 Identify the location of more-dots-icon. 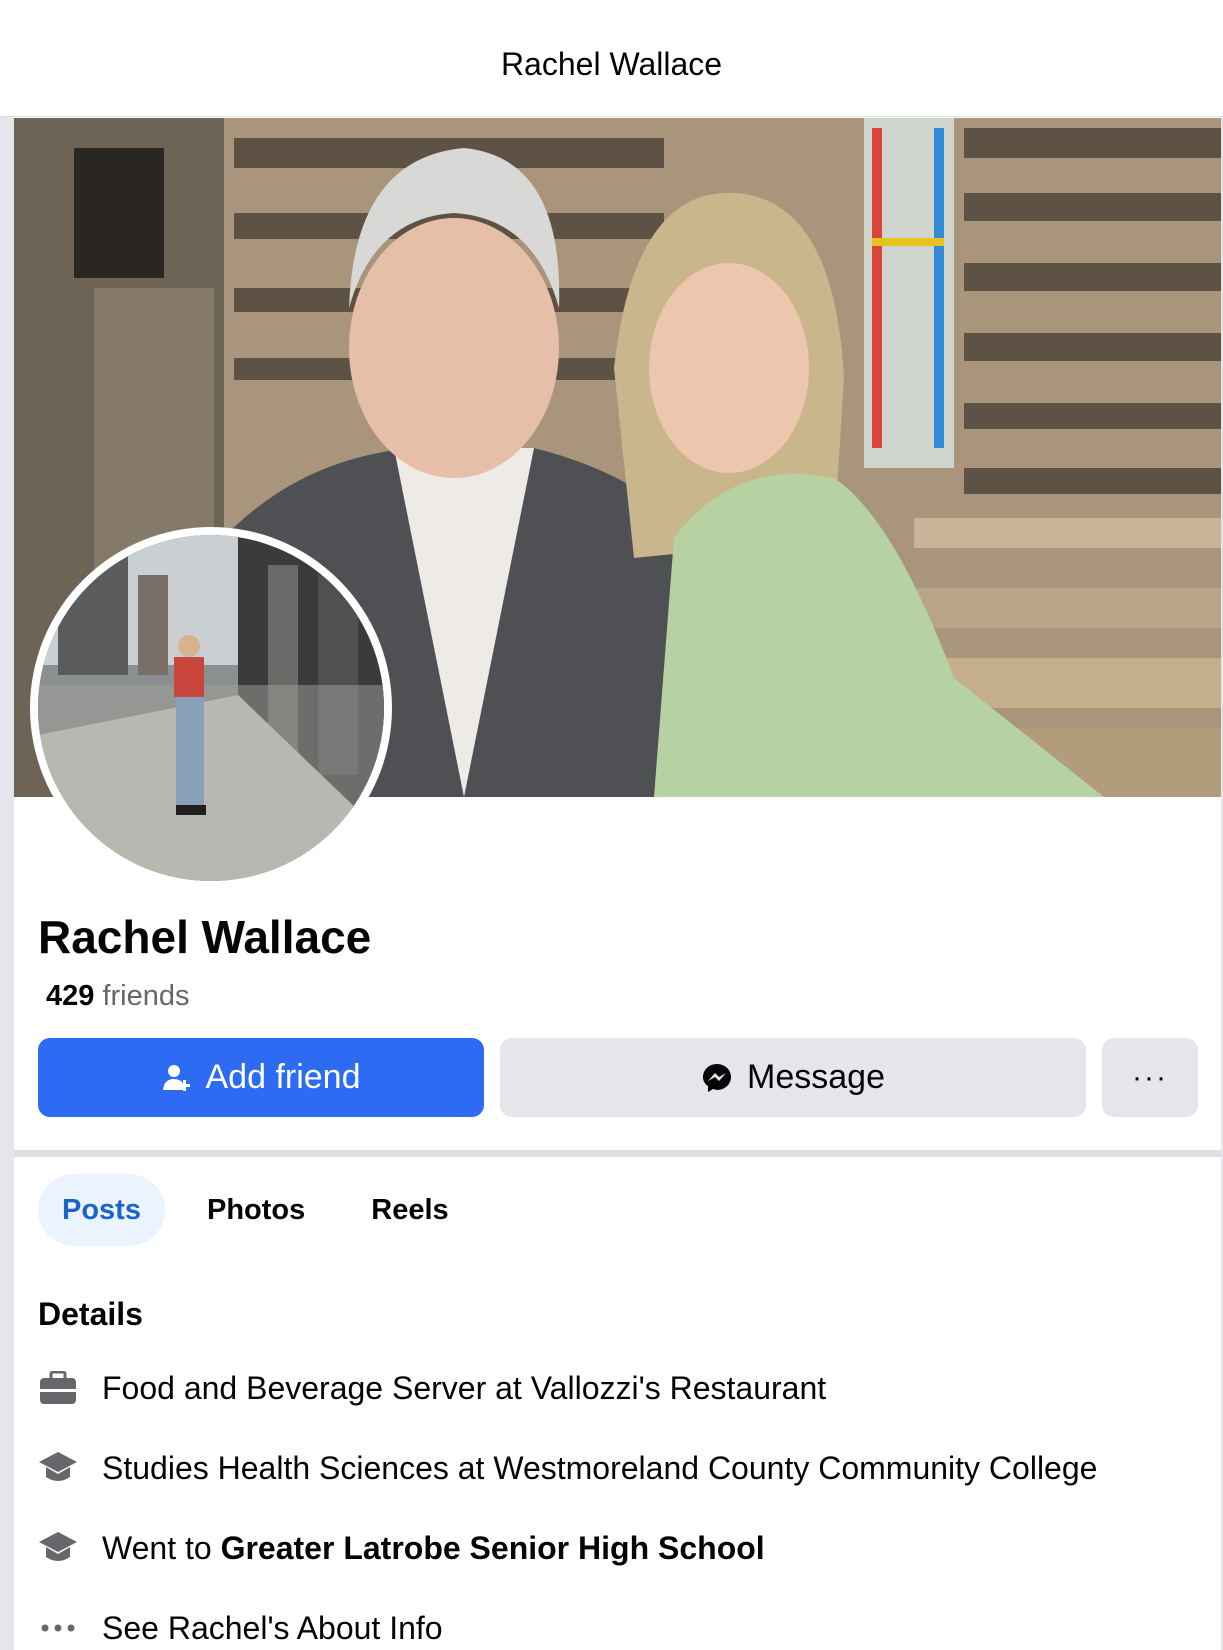
(58, 1628).